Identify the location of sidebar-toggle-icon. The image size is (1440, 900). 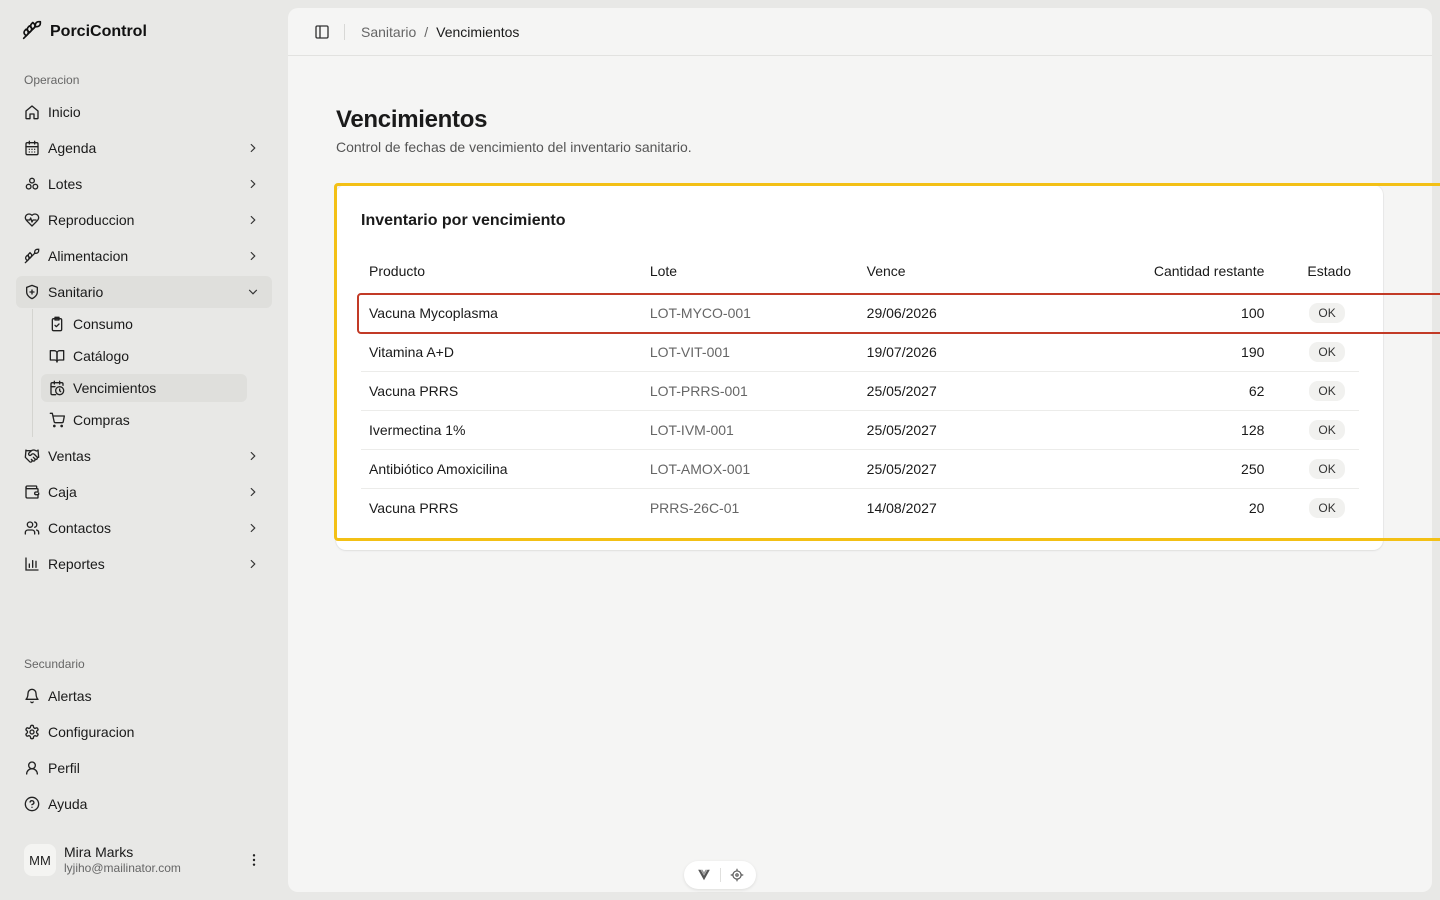
(322, 32).